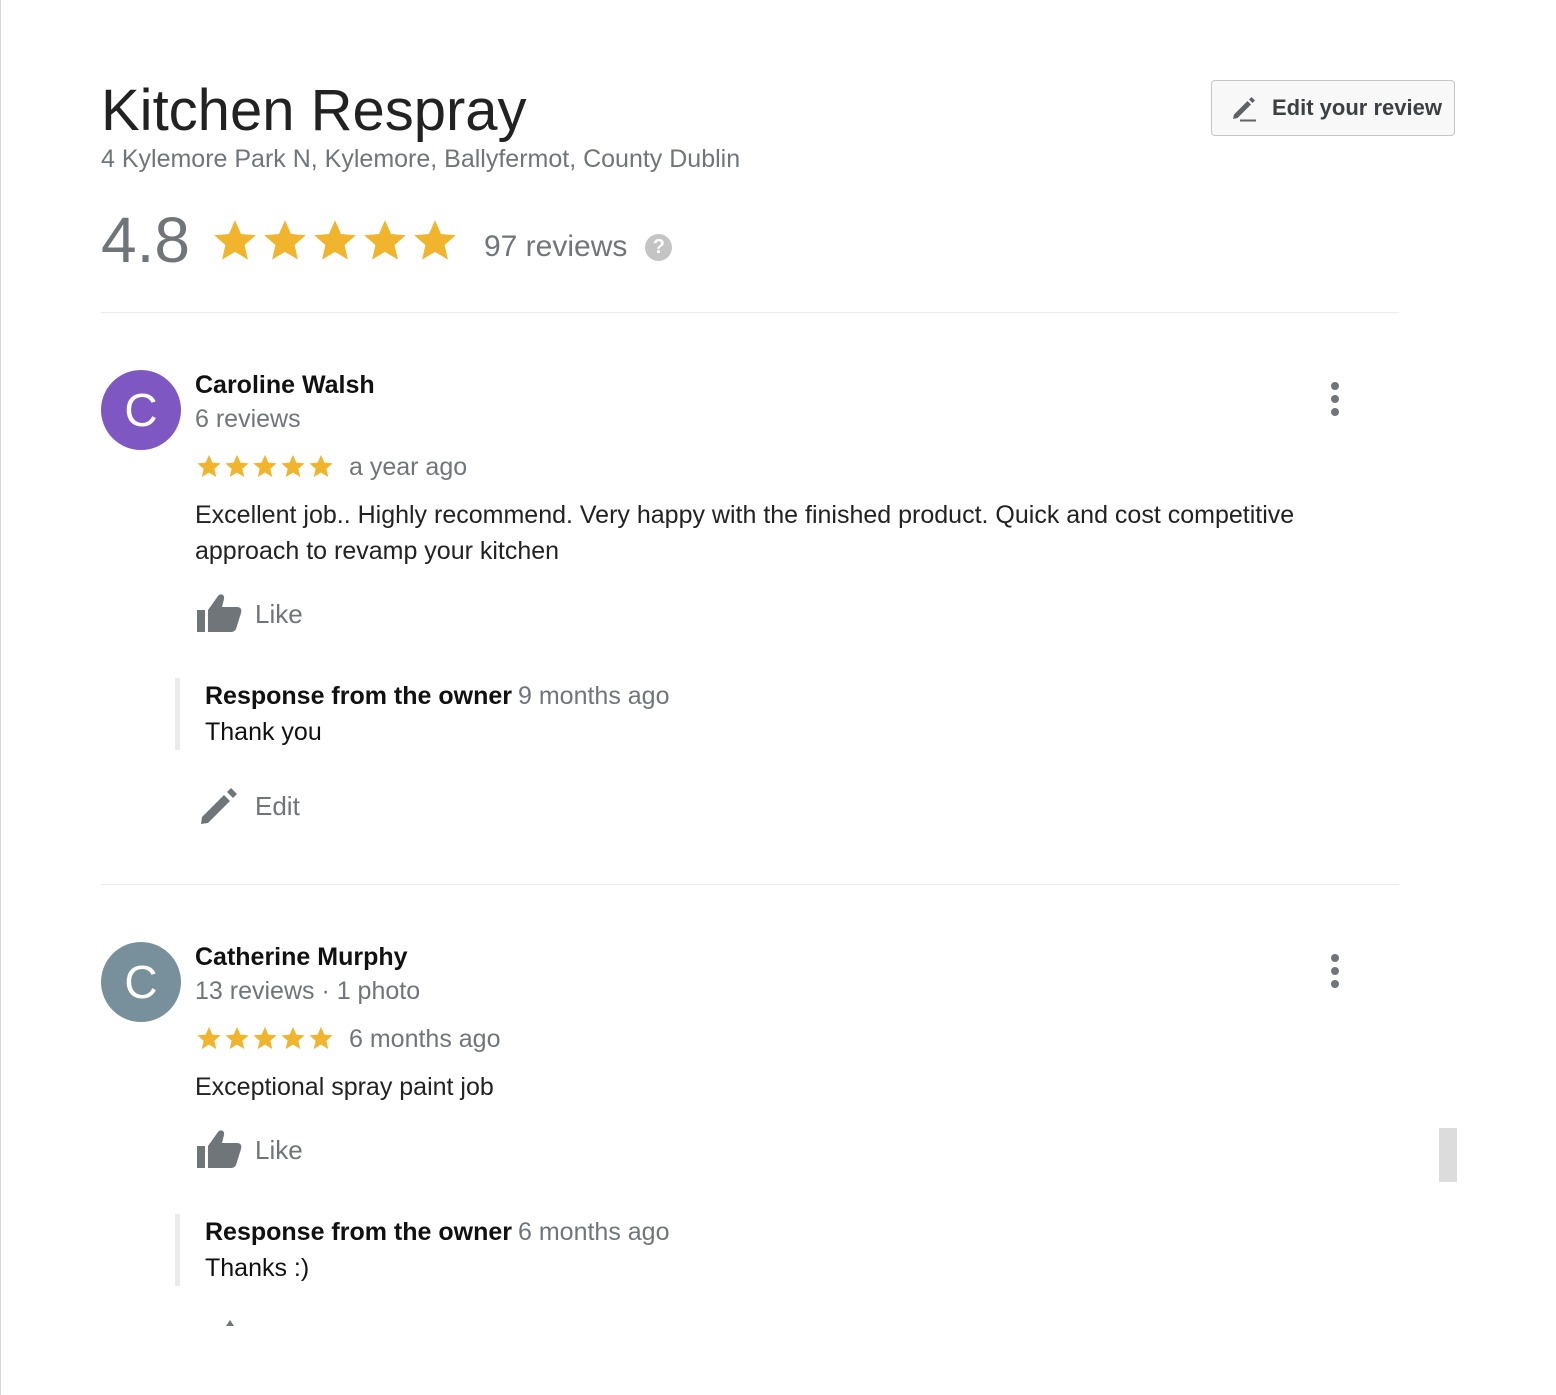  Describe the element at coordinates (344, 1087) in the screenshot. I see `review-text: Exceptional spray paint job` at that location.